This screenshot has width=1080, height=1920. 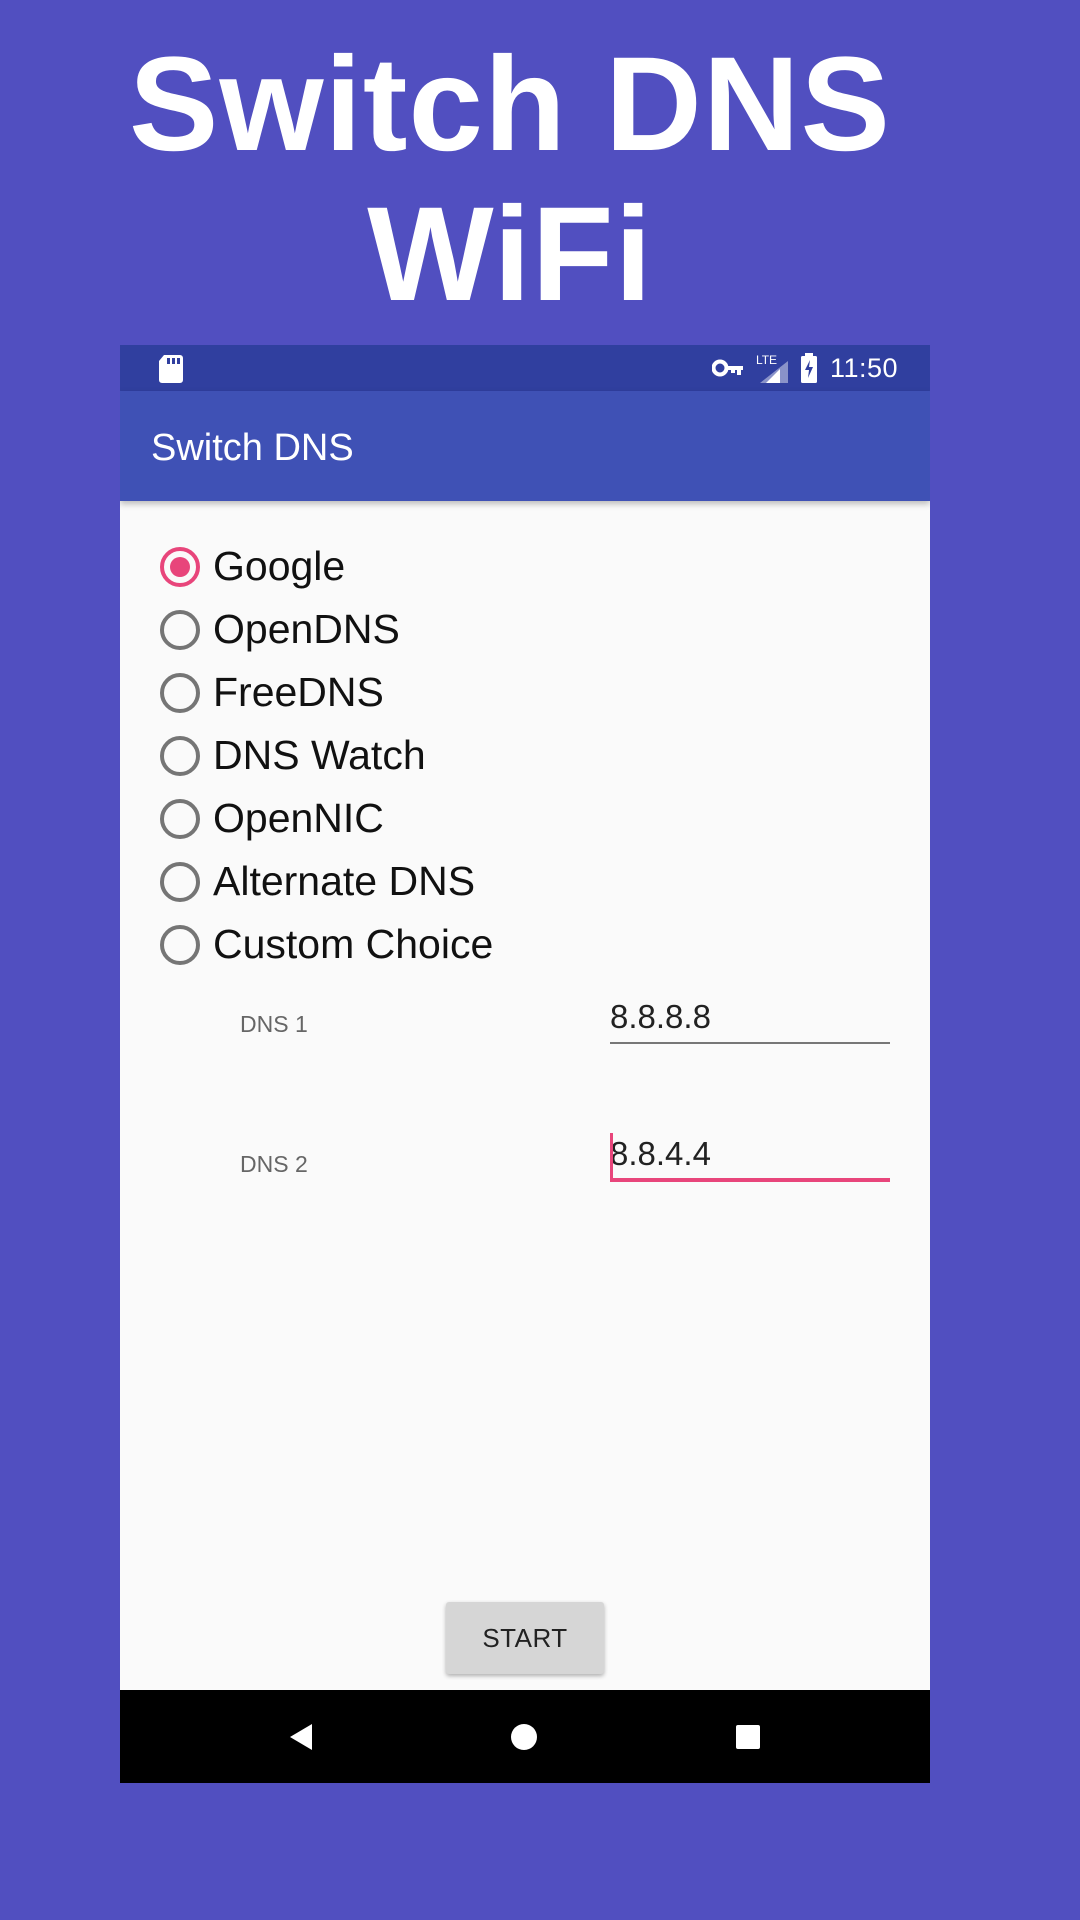 I want to click on nav-recents-button, so click(x=748, y=1736).